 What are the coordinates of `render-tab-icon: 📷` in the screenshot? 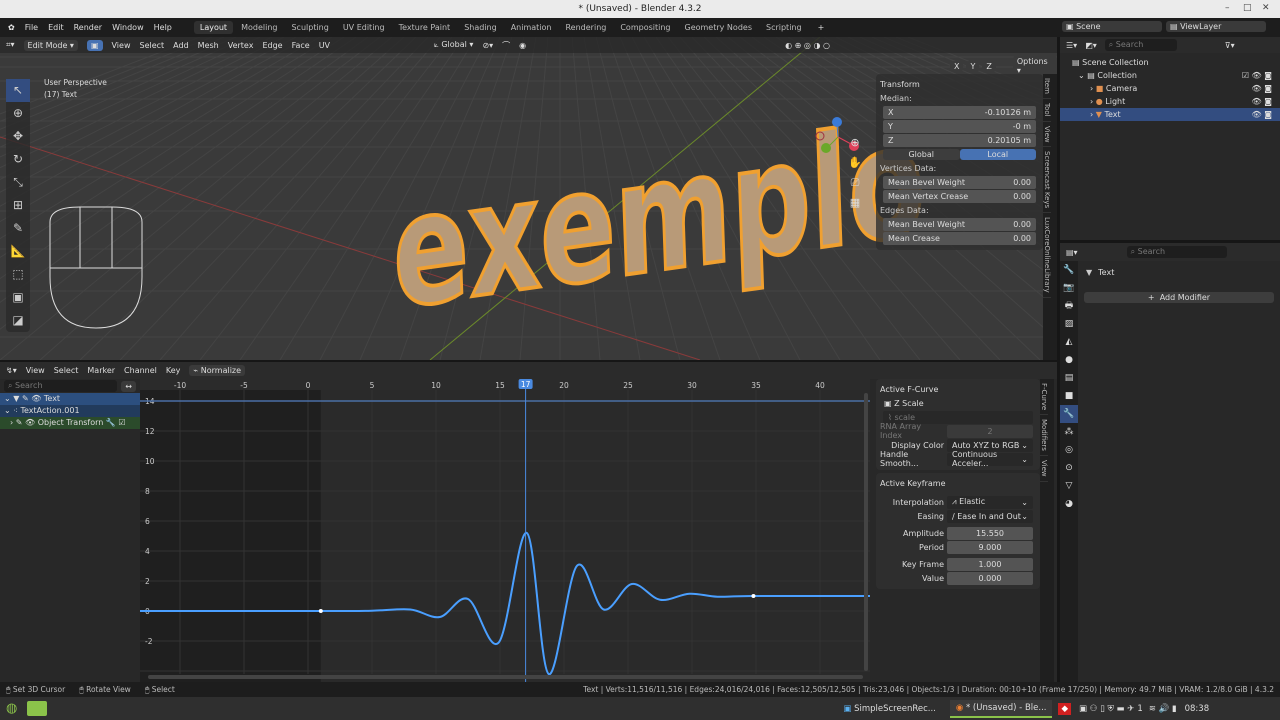 It's located at (1069, 288).